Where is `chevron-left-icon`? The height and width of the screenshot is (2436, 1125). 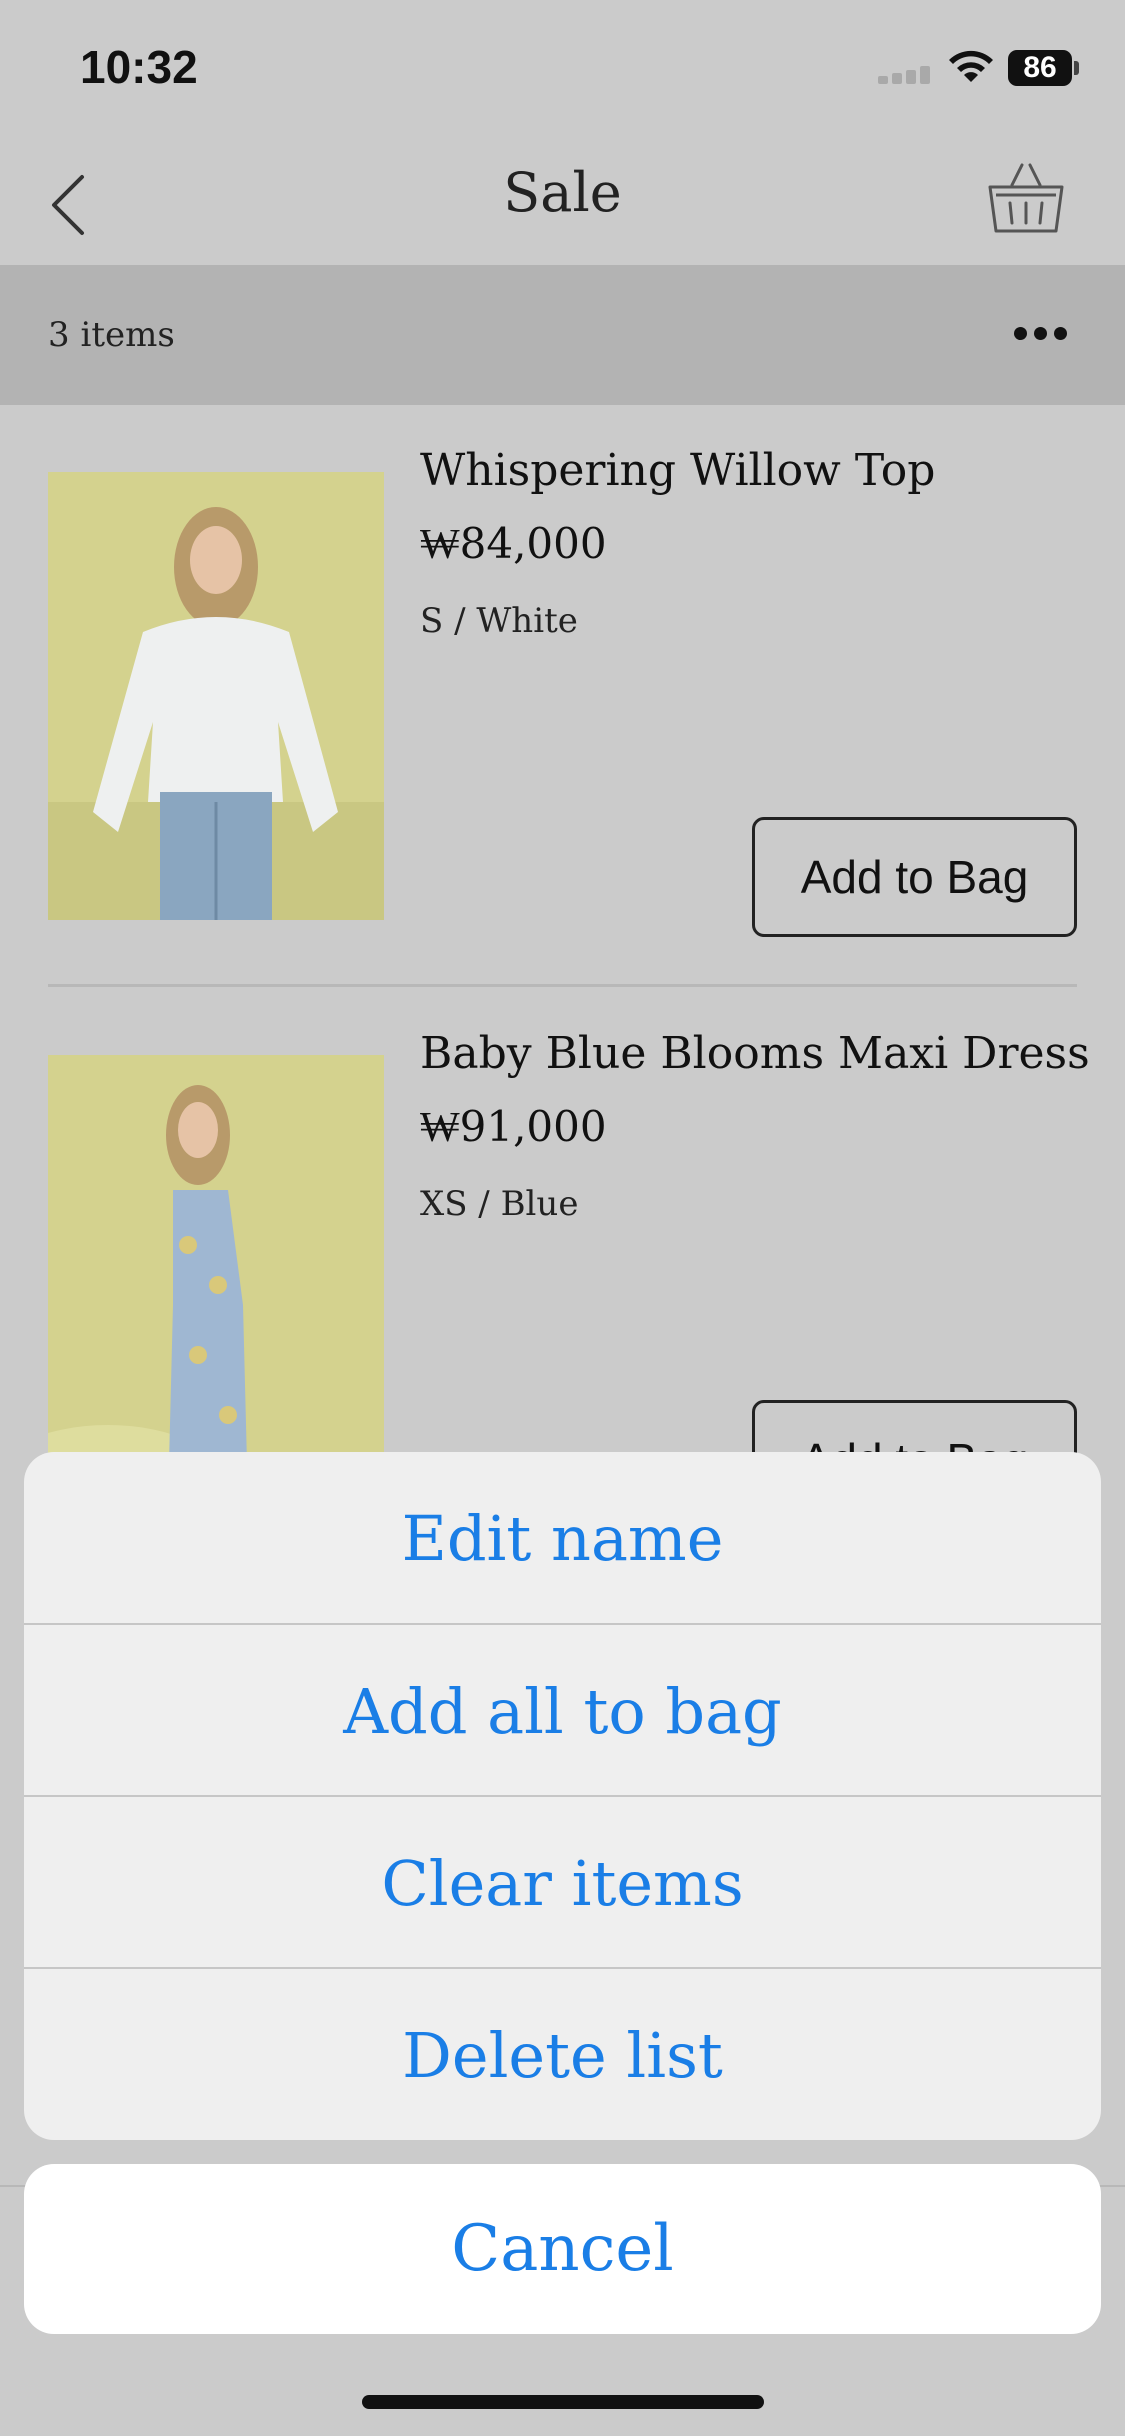 chevron-left-icon is located at coordinates (70, 205).